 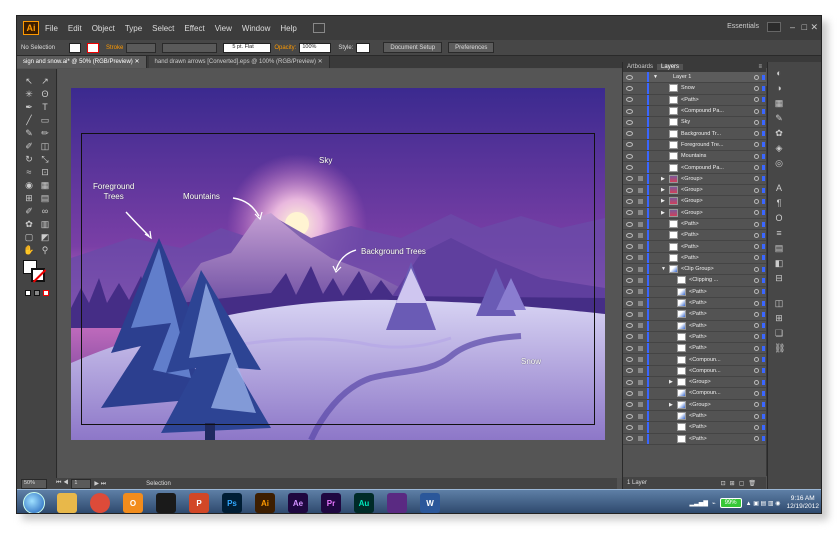 I want to click on tab-sign-and-snow: sign and snow.ai* @ 50% (RGB/Preview) ✕, so click(x=82, y=62).